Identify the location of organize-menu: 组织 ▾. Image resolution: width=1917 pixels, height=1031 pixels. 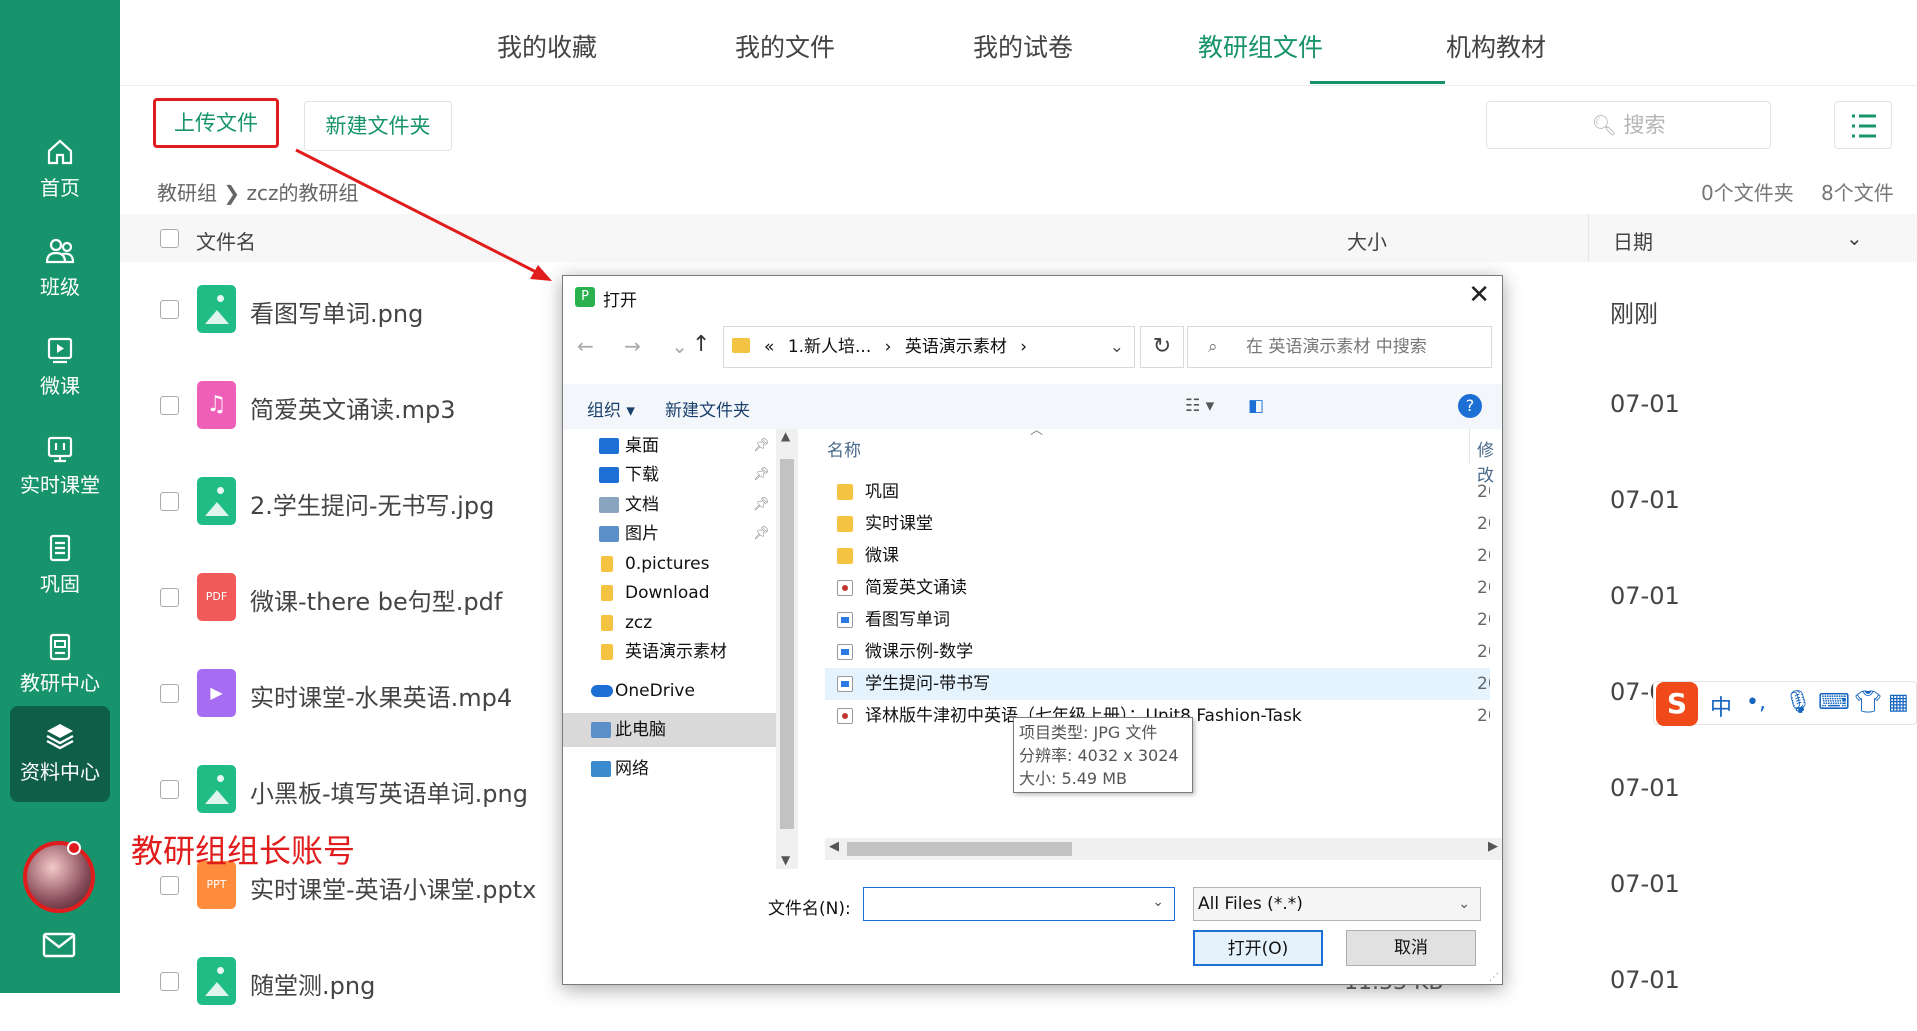
(611, 408).